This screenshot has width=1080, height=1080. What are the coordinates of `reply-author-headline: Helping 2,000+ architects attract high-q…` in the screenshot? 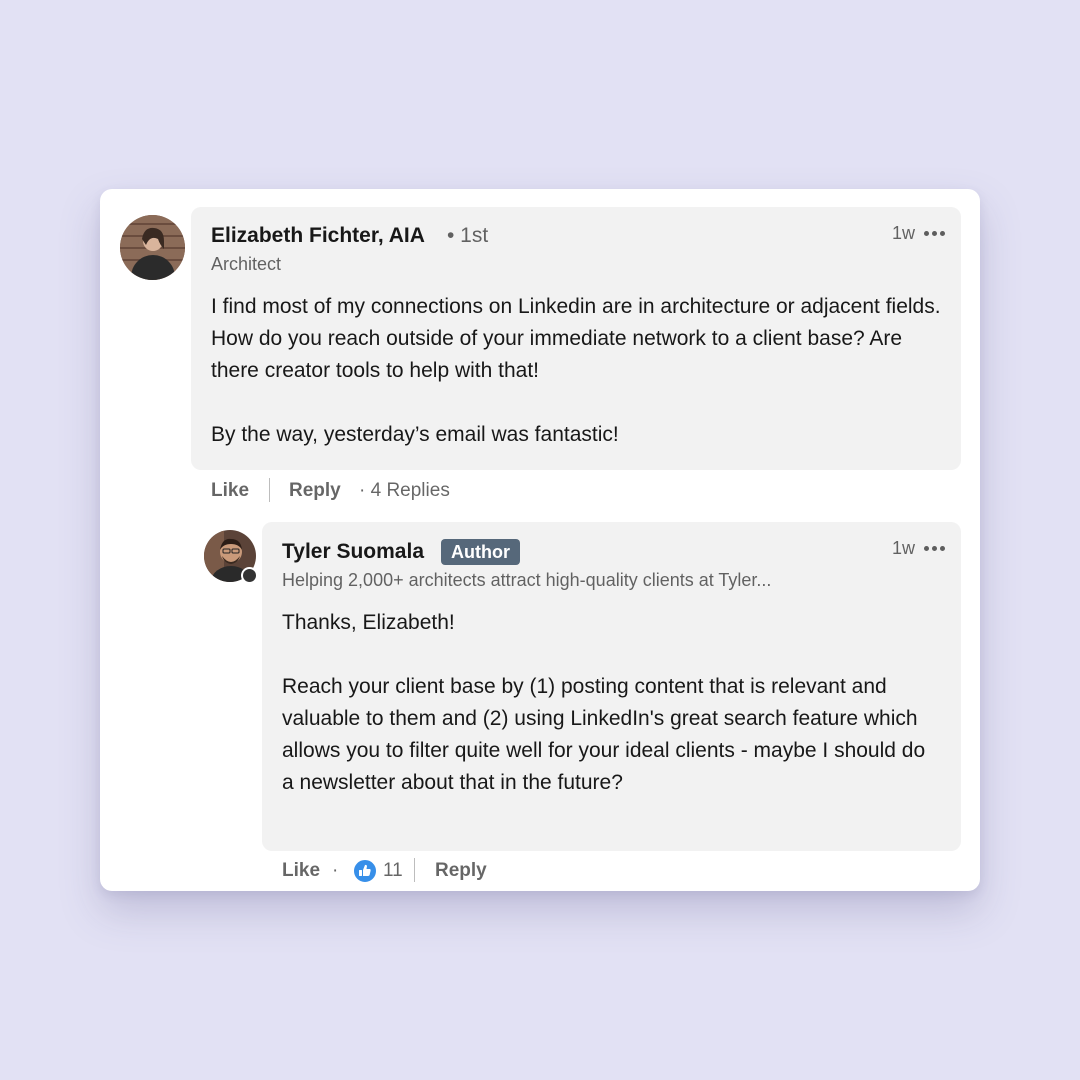 It's located at (527, 580).